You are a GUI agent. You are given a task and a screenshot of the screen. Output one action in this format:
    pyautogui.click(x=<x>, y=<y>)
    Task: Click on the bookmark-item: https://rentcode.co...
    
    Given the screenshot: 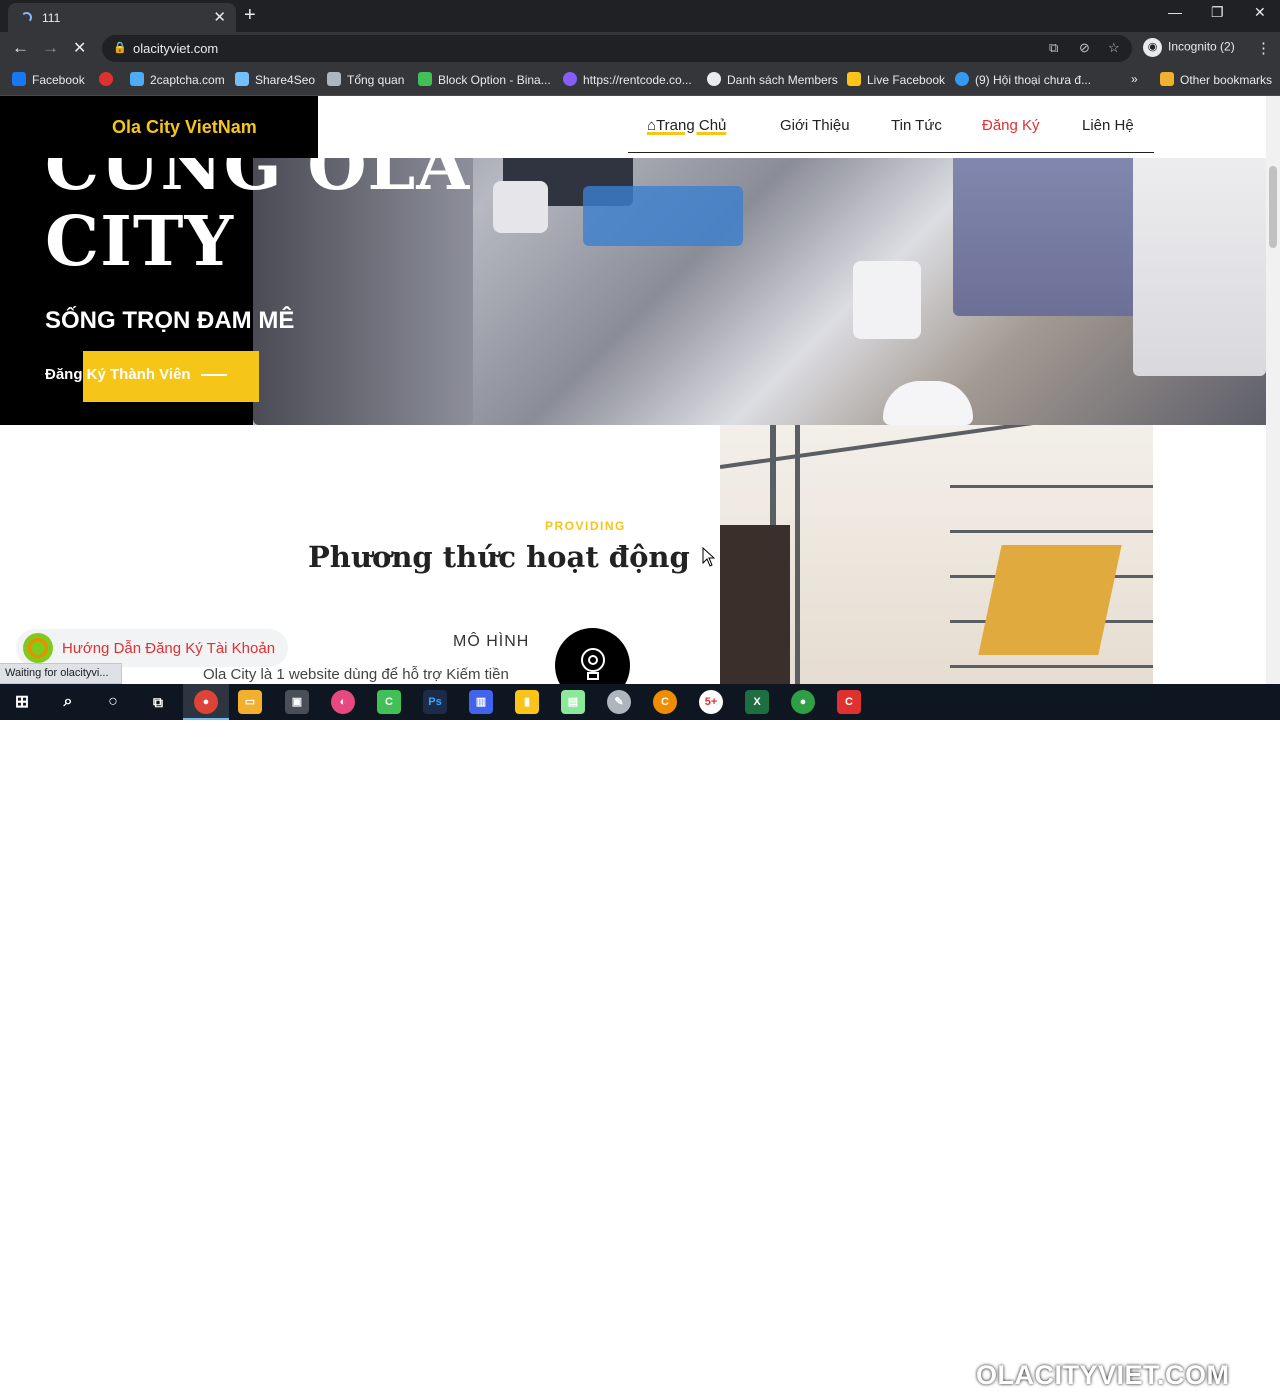 What is the action you would take?
    pyautogui.click(x=627, y=79)
    